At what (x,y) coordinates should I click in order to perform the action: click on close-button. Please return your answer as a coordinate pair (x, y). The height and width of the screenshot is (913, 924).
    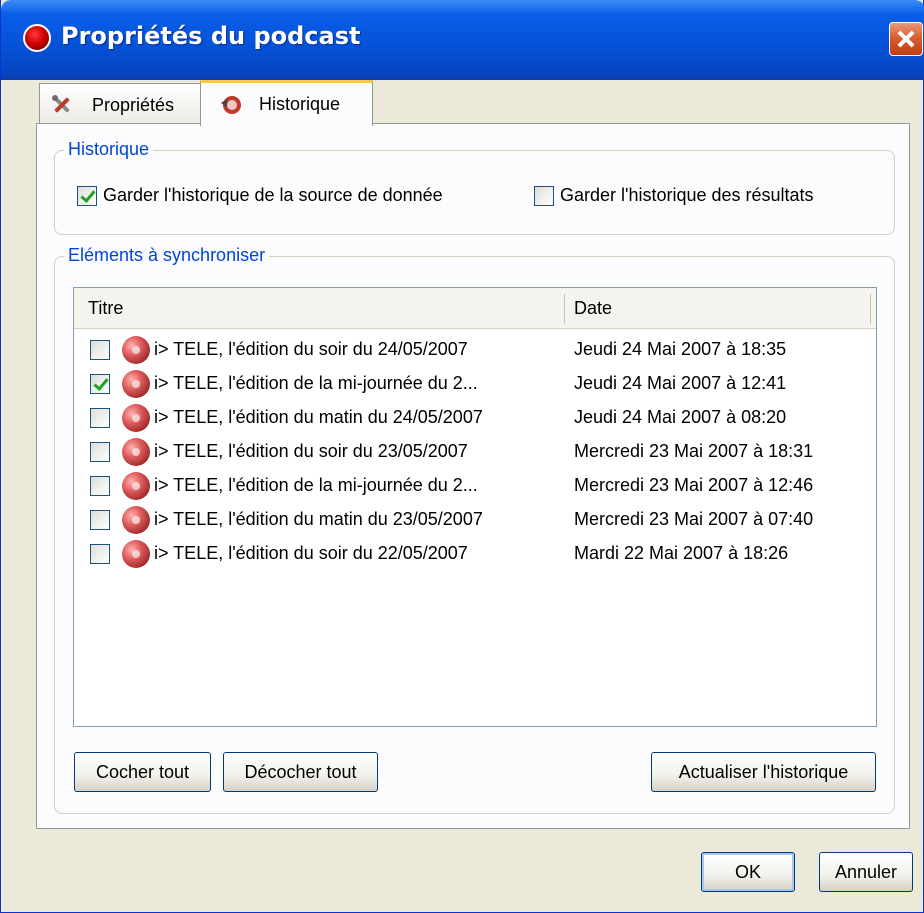
    Looking at the image, I should click on (906, 39).